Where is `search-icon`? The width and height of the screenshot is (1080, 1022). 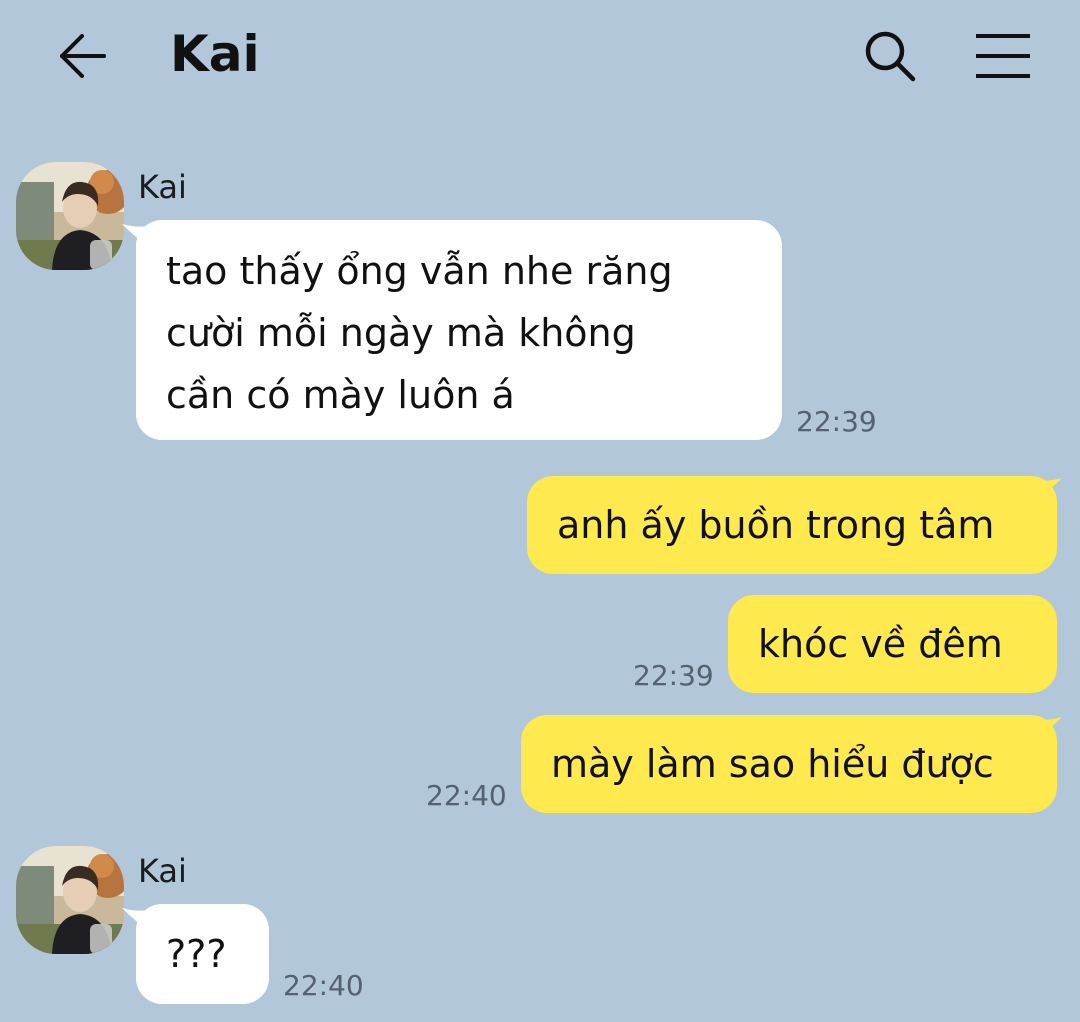
search-icon is located at coordinates (890, 56).